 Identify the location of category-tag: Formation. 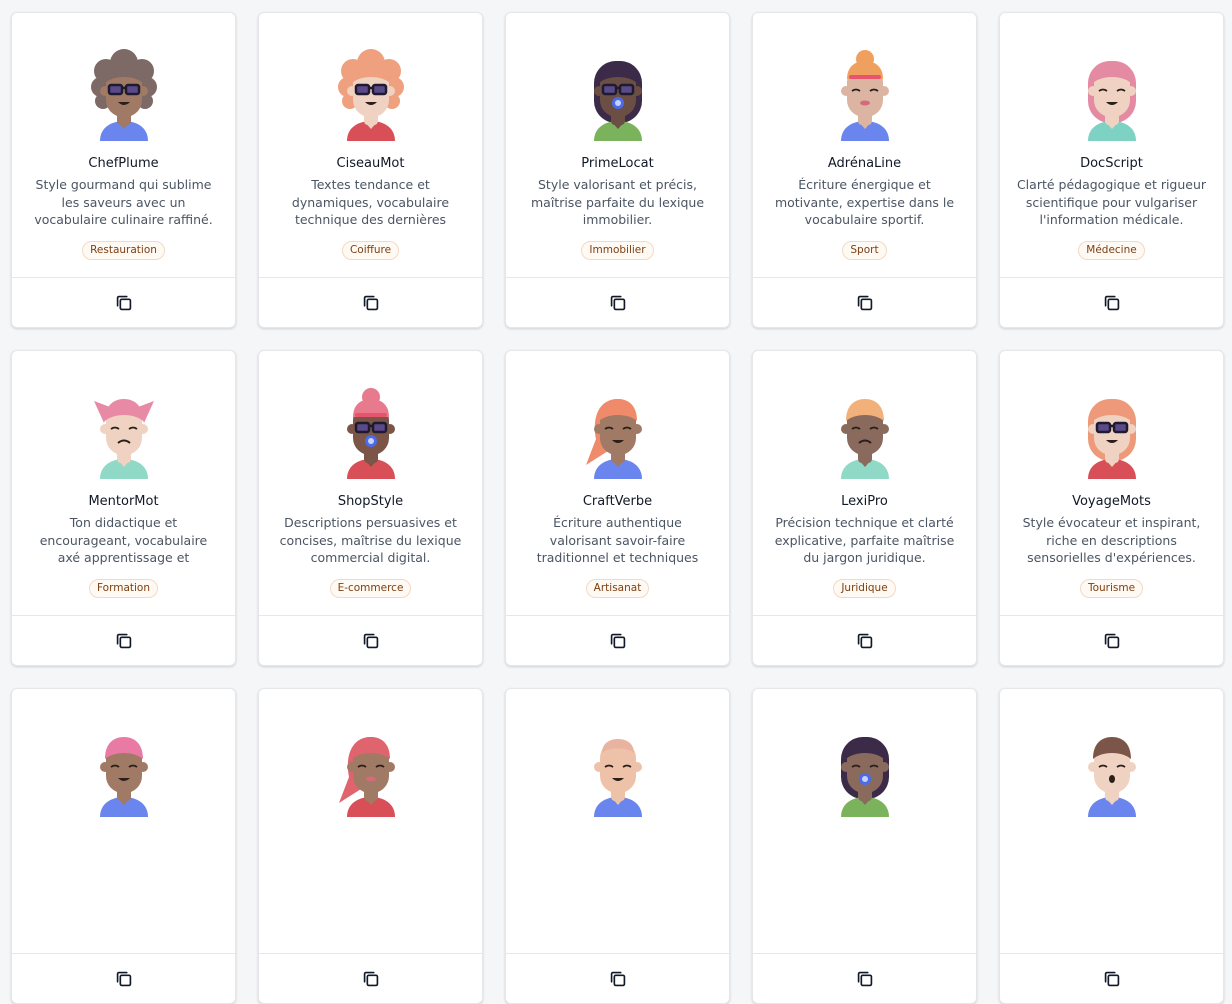
(123, 588).